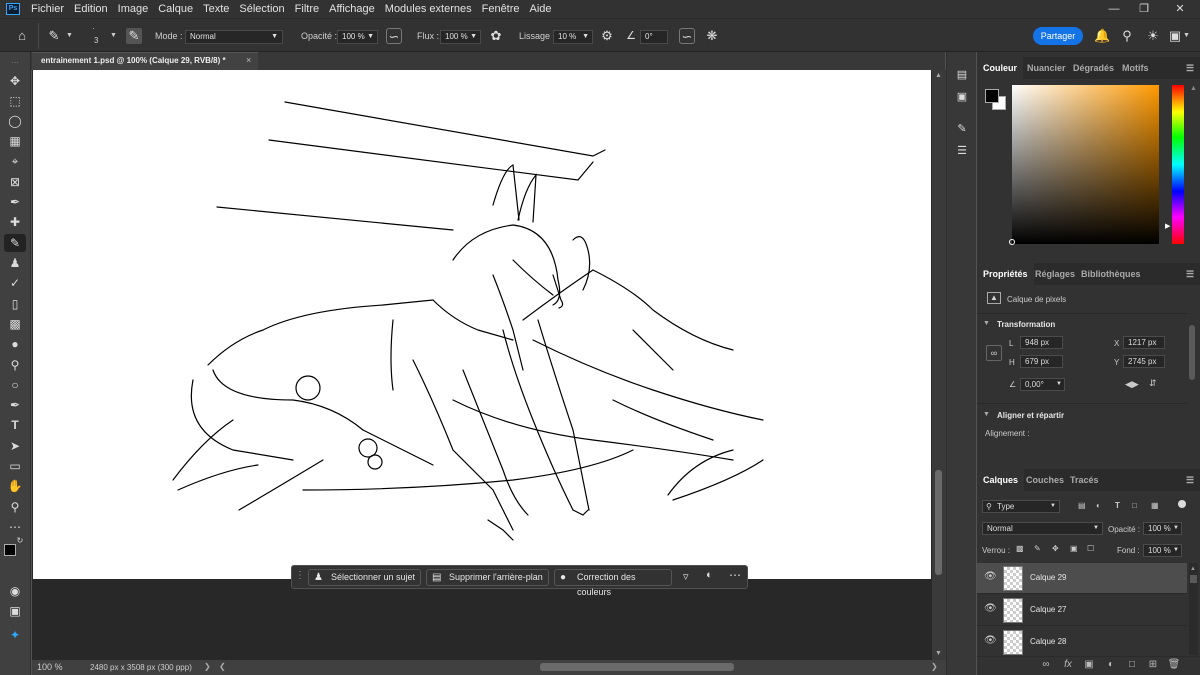 The image size is (1200, 675). Describe the element at coordinates (1041, 361) in the screenshot. I see `height-field: 679 px` at that location.